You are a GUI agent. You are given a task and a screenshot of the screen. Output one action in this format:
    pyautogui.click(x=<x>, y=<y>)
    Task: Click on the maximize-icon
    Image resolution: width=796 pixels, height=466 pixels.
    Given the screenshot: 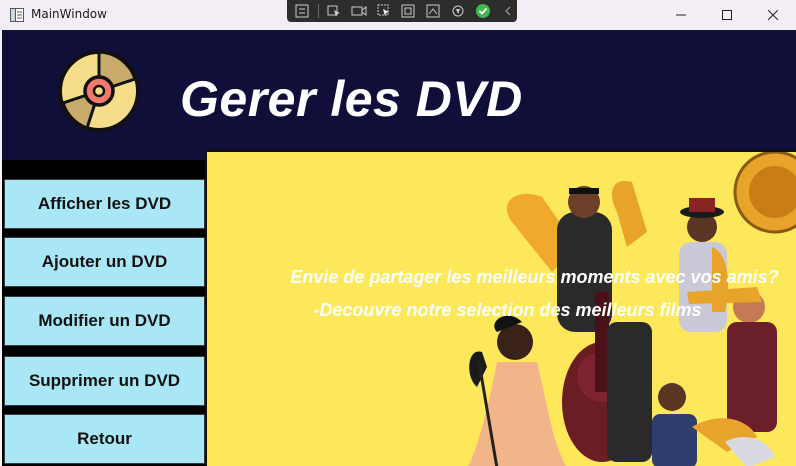 What is the action you would take?
    pyautogui.click(x=727, y=15)
    